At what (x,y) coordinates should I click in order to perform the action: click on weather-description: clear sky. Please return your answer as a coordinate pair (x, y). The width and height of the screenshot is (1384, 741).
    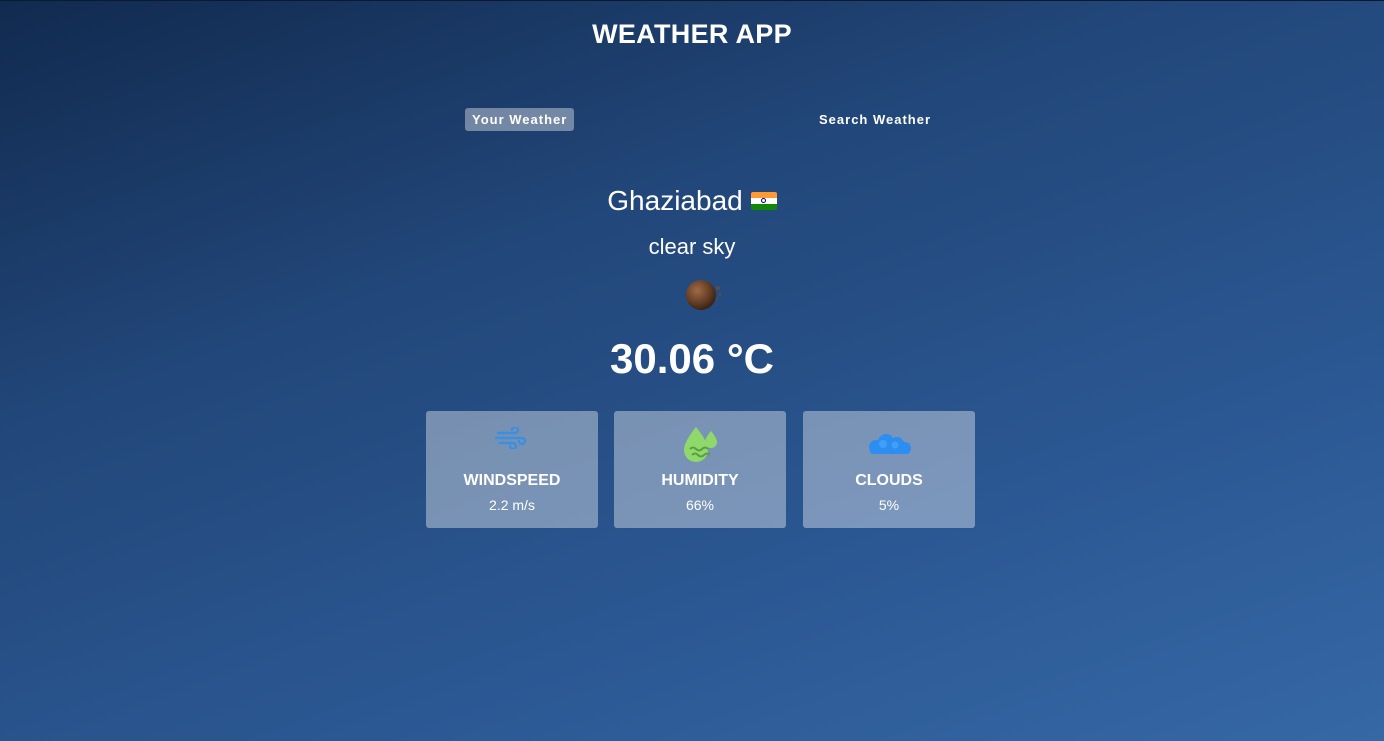
    Looking at the image, I should click on (692, 246).